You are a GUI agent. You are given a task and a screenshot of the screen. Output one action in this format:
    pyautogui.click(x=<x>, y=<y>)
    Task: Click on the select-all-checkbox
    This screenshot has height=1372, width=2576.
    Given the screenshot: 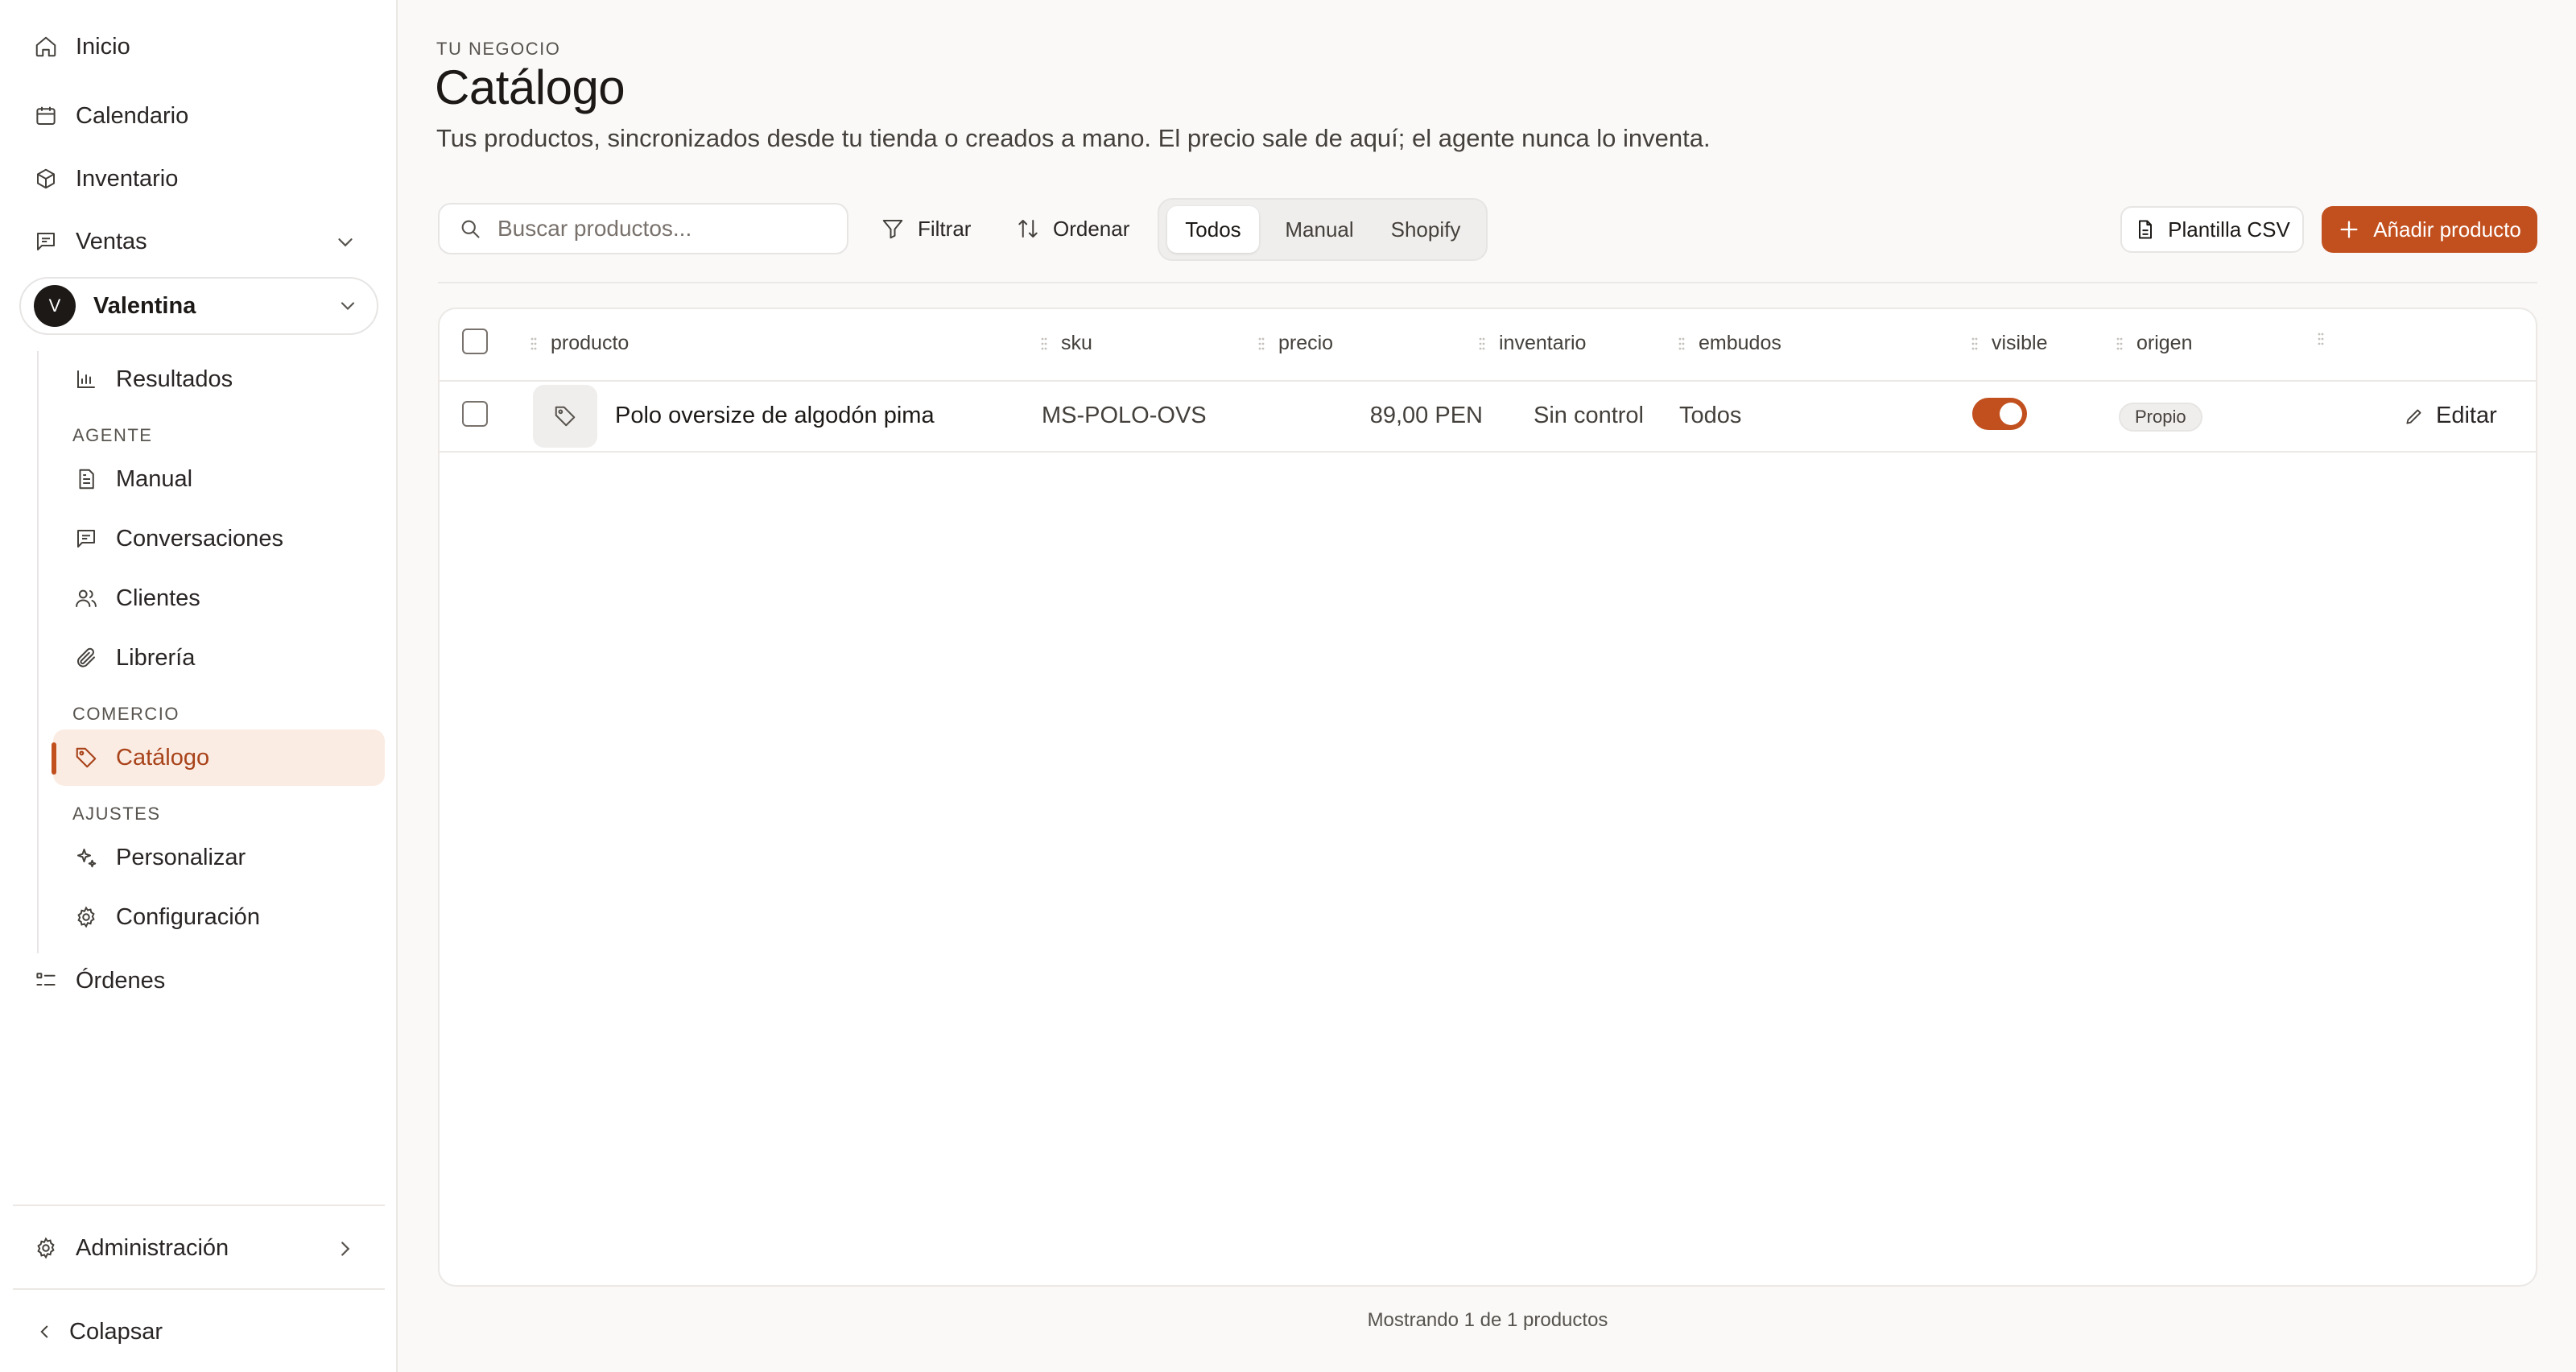 What is the action you would take?
    pyautogui.click(x=475, y=341)
    